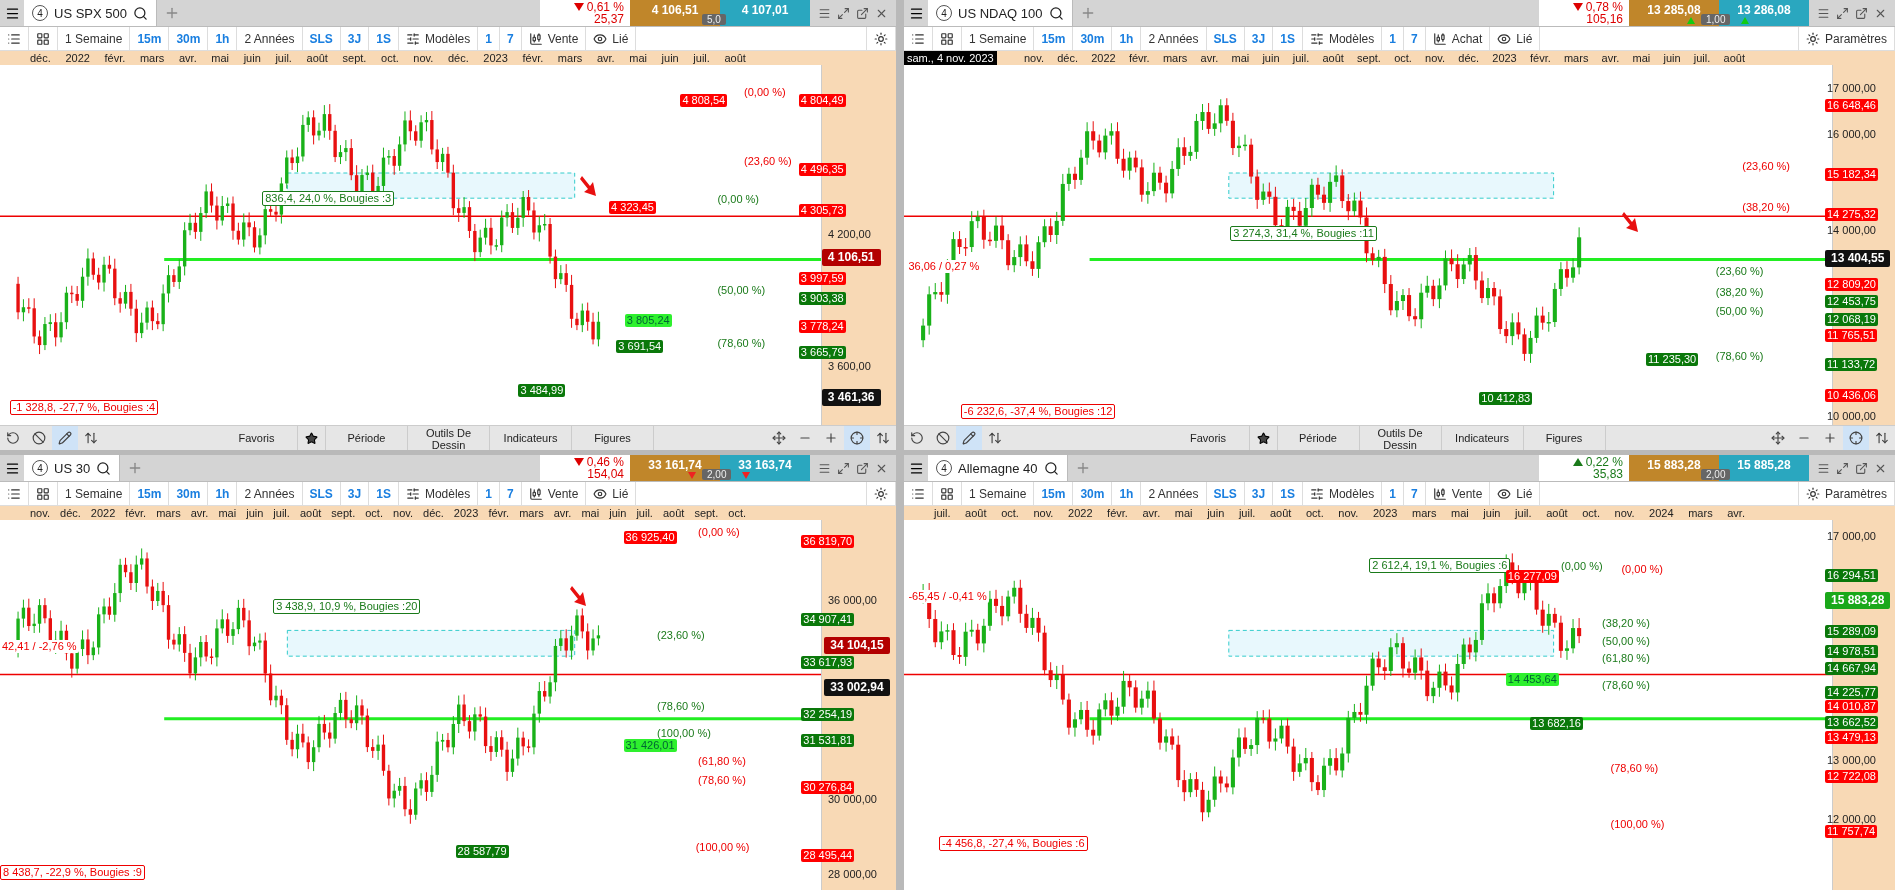 Image resolution: width=1895 pixels, height=890 pixels. I want to click on price-label: 36 819,70, so click(828, 541).